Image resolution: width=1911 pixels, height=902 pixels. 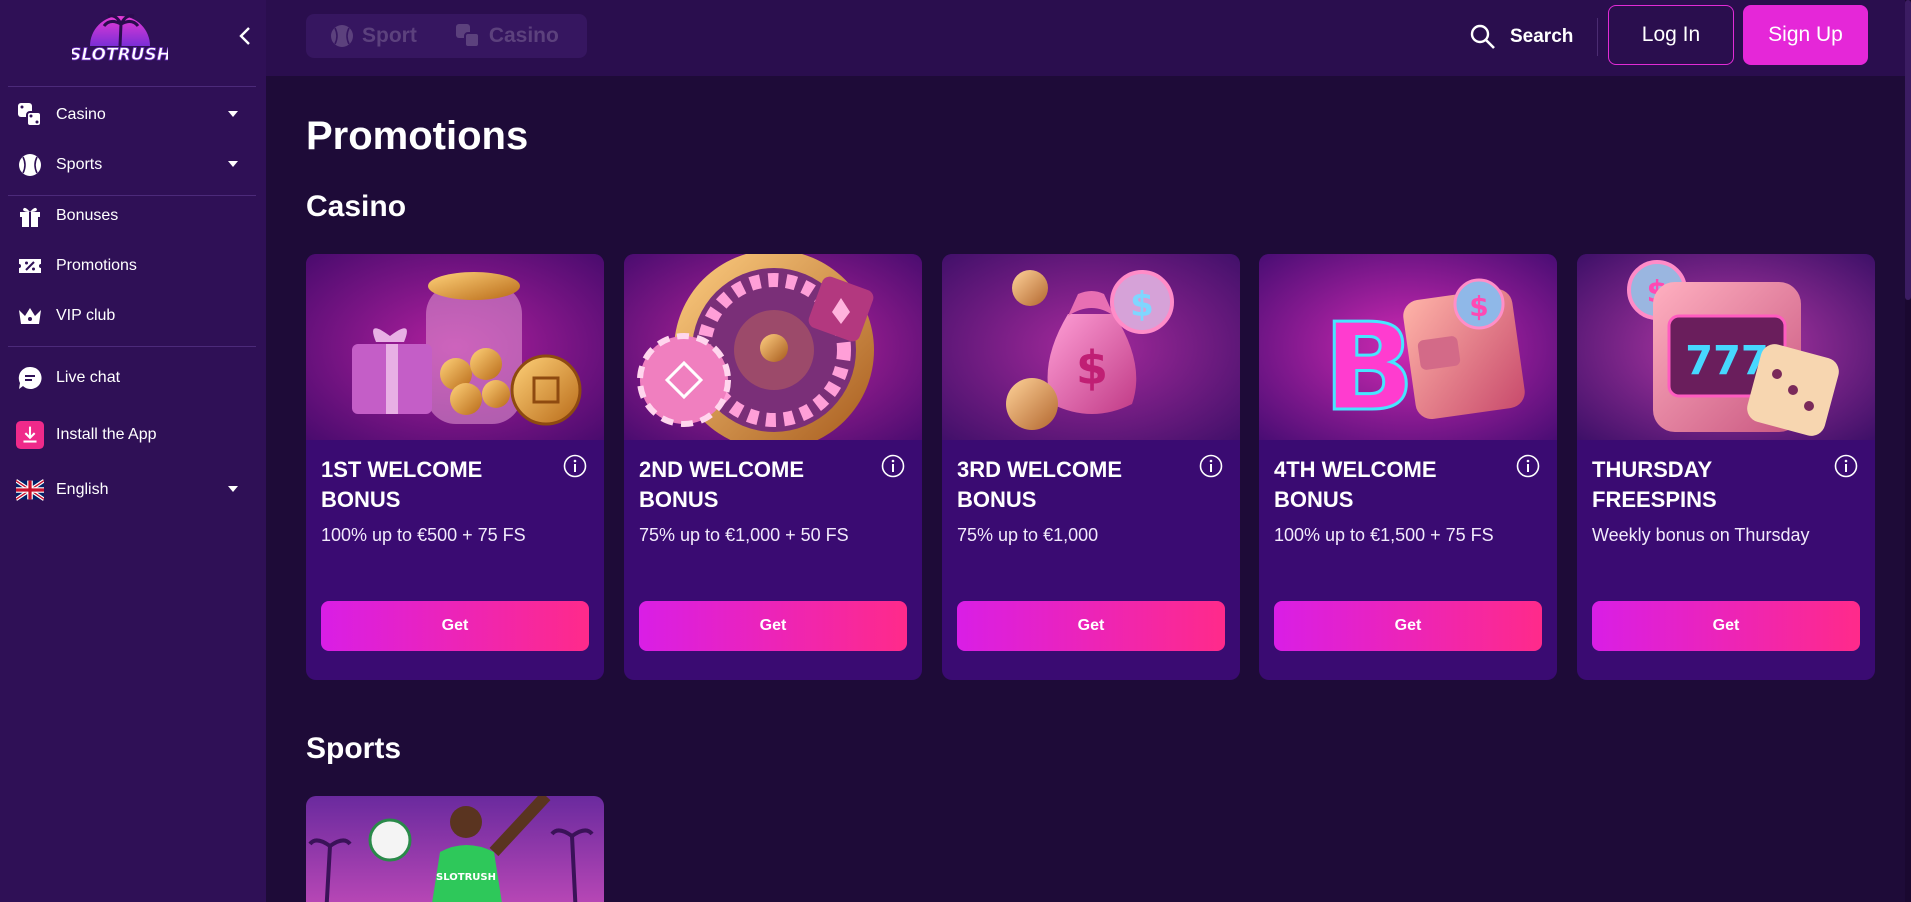 I want to click on search-button: Search, so click(x=1521, y=37).